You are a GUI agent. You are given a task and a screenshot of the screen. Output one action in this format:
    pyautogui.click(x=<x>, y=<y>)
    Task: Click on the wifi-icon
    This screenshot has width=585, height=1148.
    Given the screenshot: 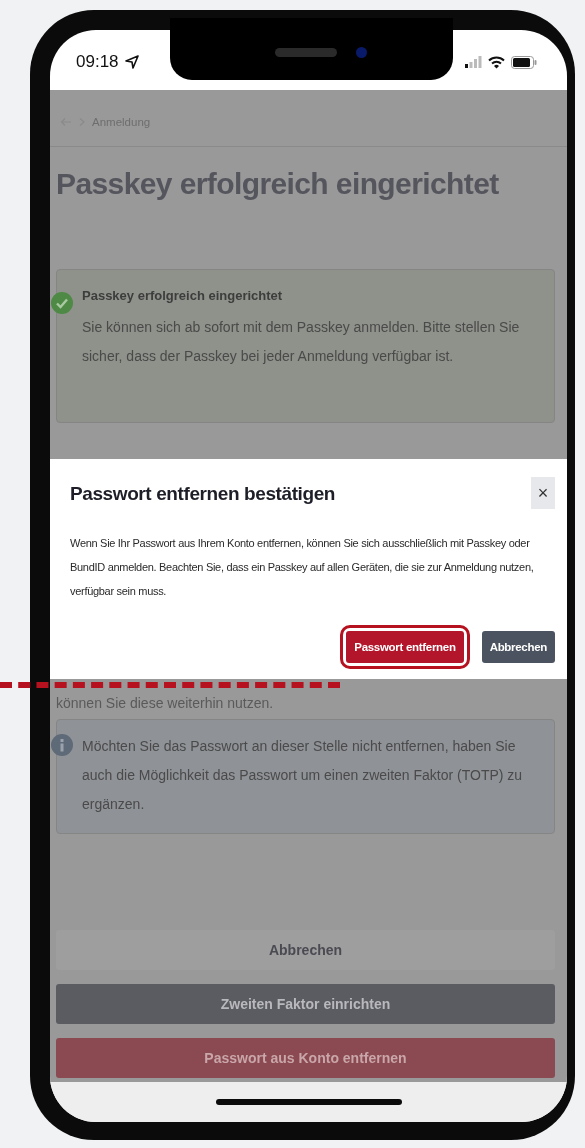 What is the action you would take?
    pyautogui.click(x=496, y=62)
    